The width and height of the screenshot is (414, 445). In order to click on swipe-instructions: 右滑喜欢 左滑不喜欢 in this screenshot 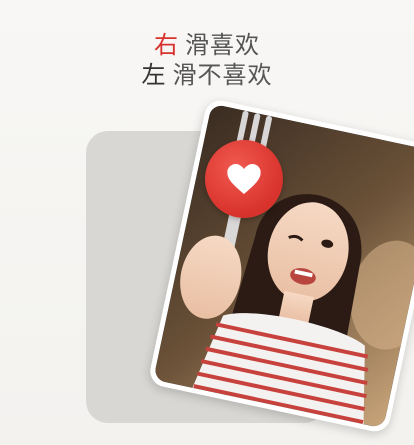, I will do `click(207, 60)`.